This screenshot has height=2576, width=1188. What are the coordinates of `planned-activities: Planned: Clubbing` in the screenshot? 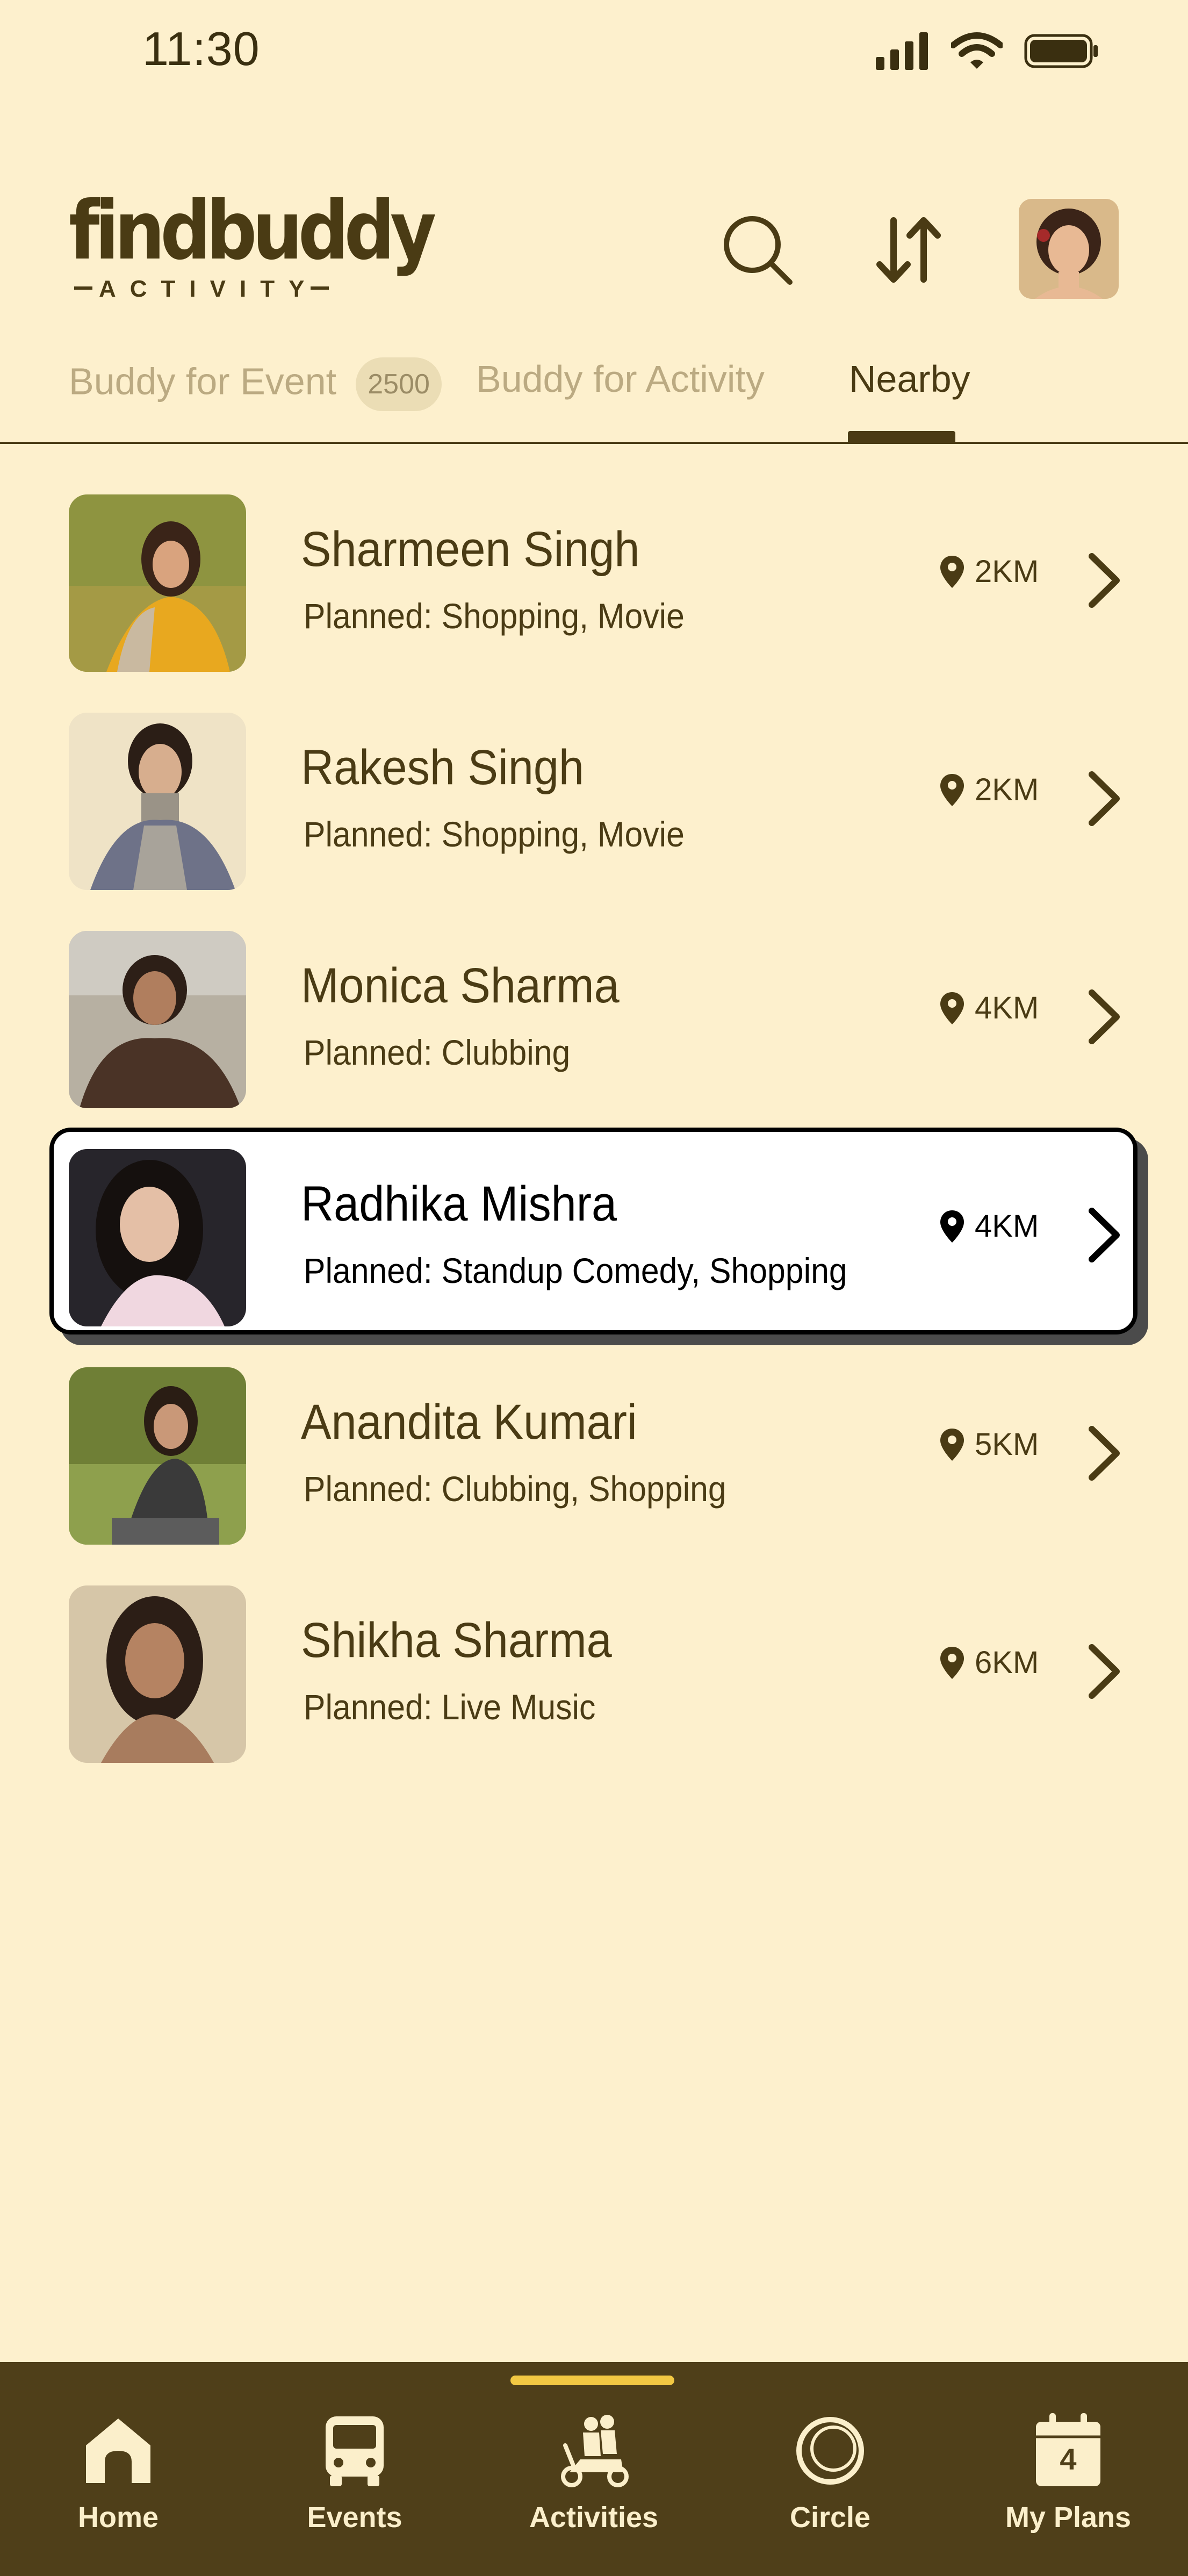 It's located at (437, 1052).